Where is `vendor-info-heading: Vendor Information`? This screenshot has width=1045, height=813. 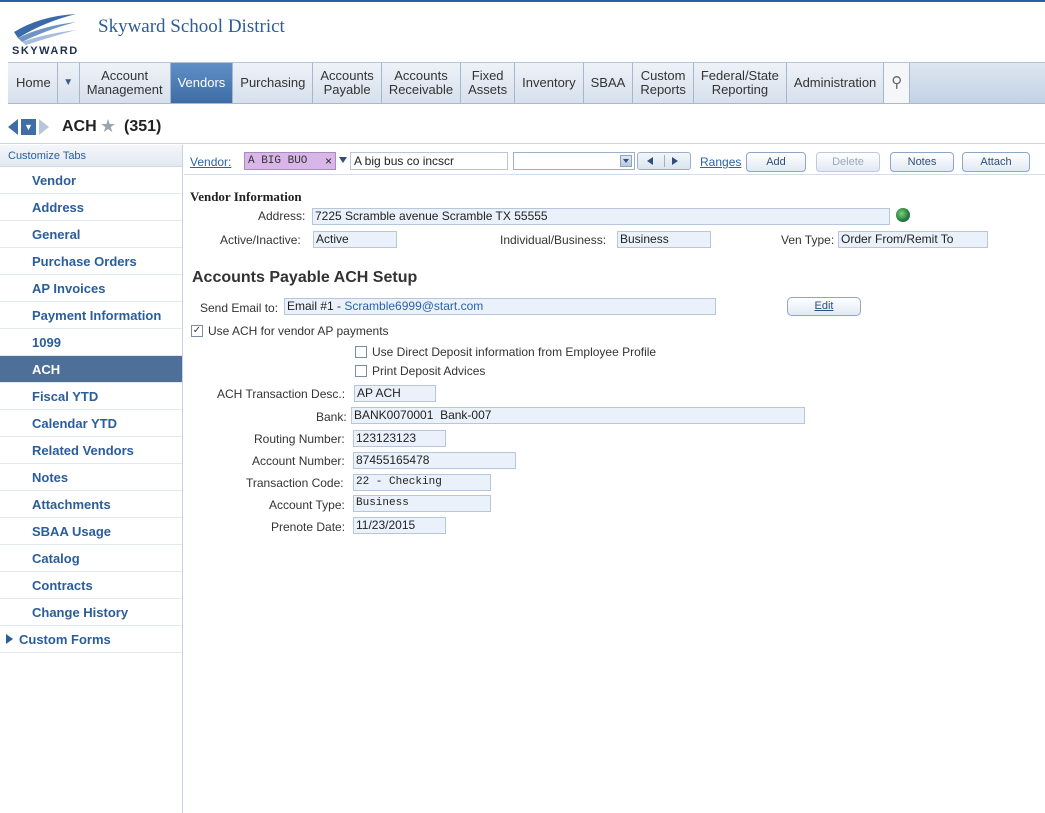
vendor-info-heading: Vendor Information is located at coordinates (246, 196).